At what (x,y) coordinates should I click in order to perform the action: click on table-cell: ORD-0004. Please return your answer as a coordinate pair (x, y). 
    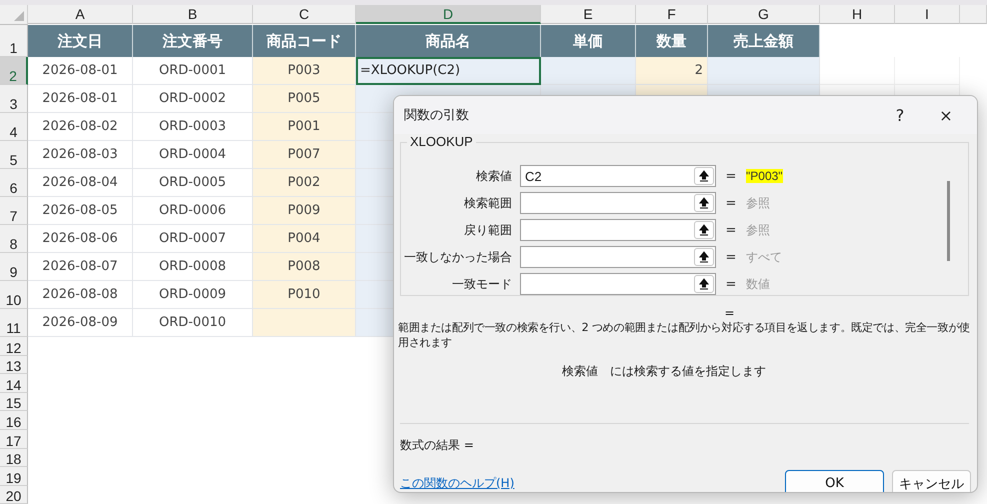
    Looking at the image, I should click on (193, 155).